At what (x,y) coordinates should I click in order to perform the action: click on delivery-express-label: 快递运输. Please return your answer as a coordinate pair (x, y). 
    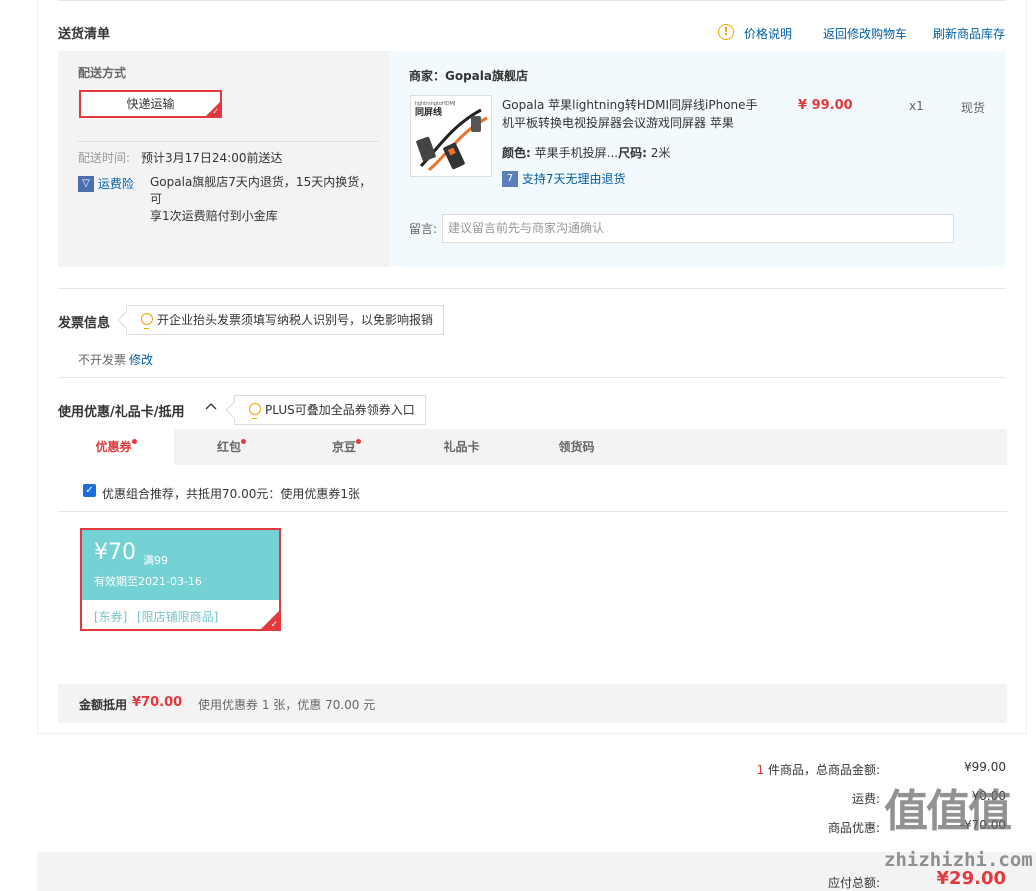
    Looking at the image, I should click on (150, 104).